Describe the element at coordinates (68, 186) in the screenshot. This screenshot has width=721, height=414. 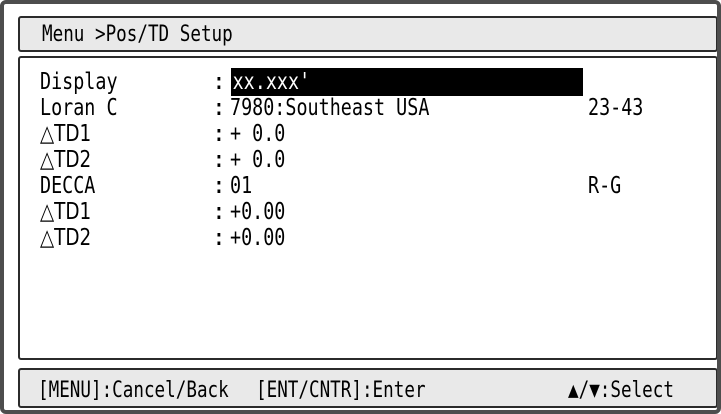
I see `setting-label: DECCA` at that location.